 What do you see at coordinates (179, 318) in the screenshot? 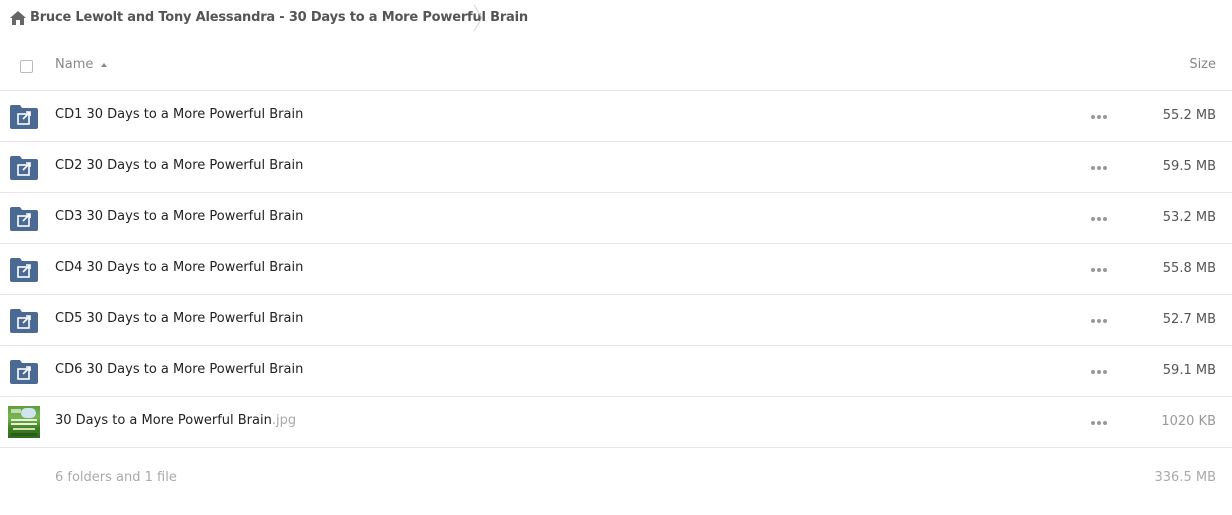
I see `file-name: CD5 30 Days to a More Powerful Brain` at bounding box center [179, 318].